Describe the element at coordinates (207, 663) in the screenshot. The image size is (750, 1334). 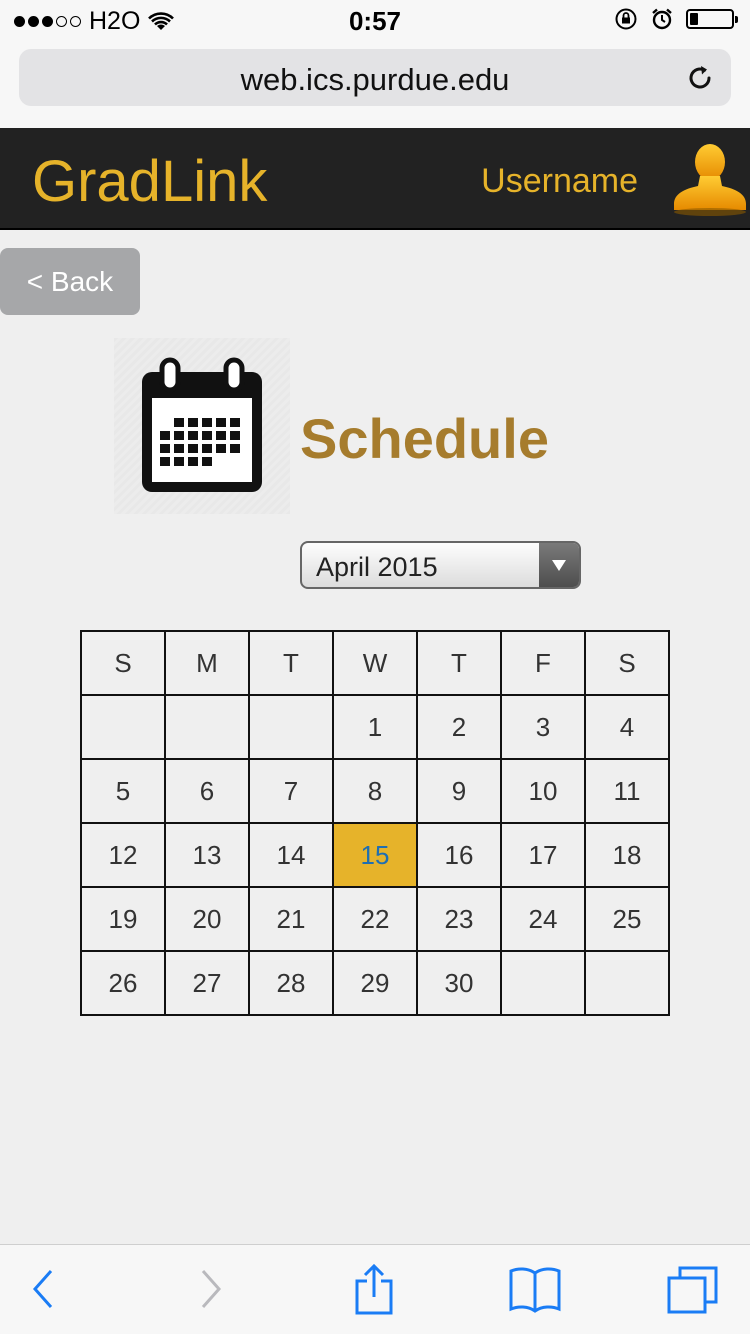
I see `weekday-header: M` at that location.